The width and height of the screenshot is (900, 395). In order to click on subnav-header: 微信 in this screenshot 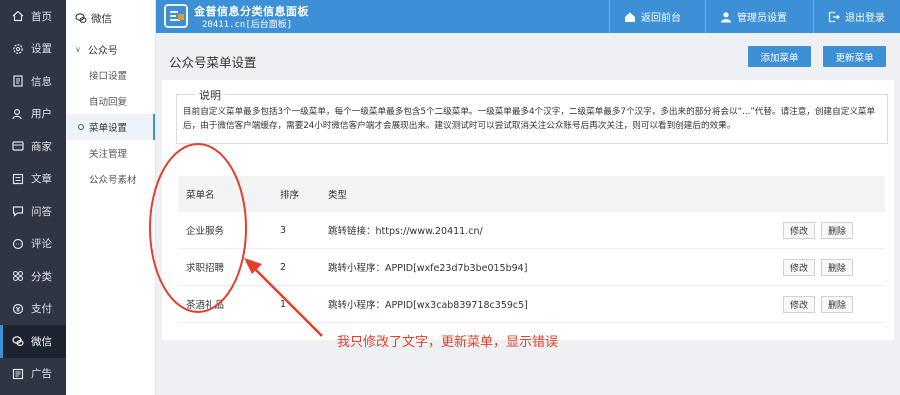, I will do `click(110, 18)`.